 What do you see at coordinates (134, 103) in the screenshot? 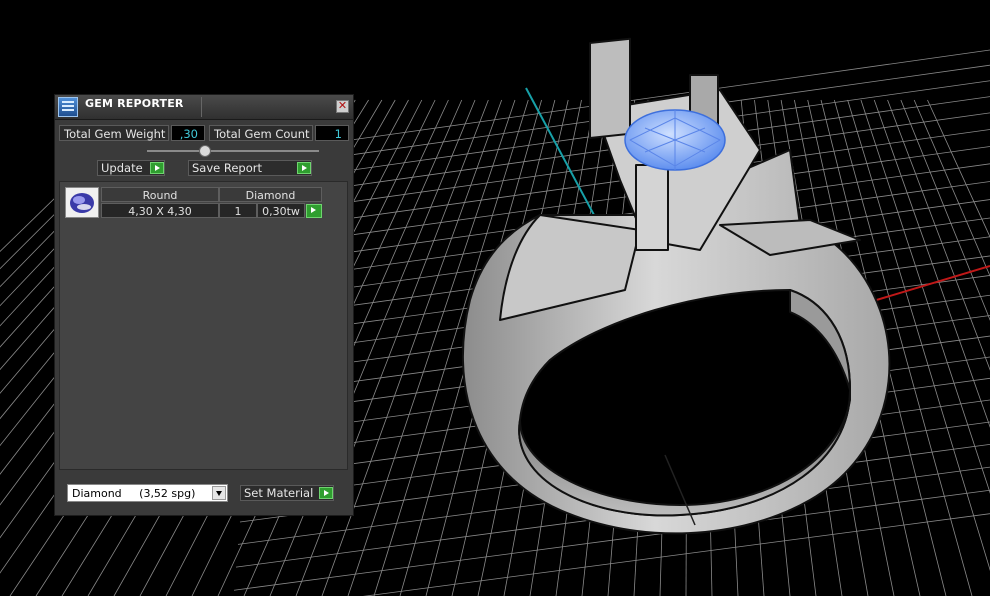
I see `panel-title: GEM REPORTER` at bounding box center [134, 103].